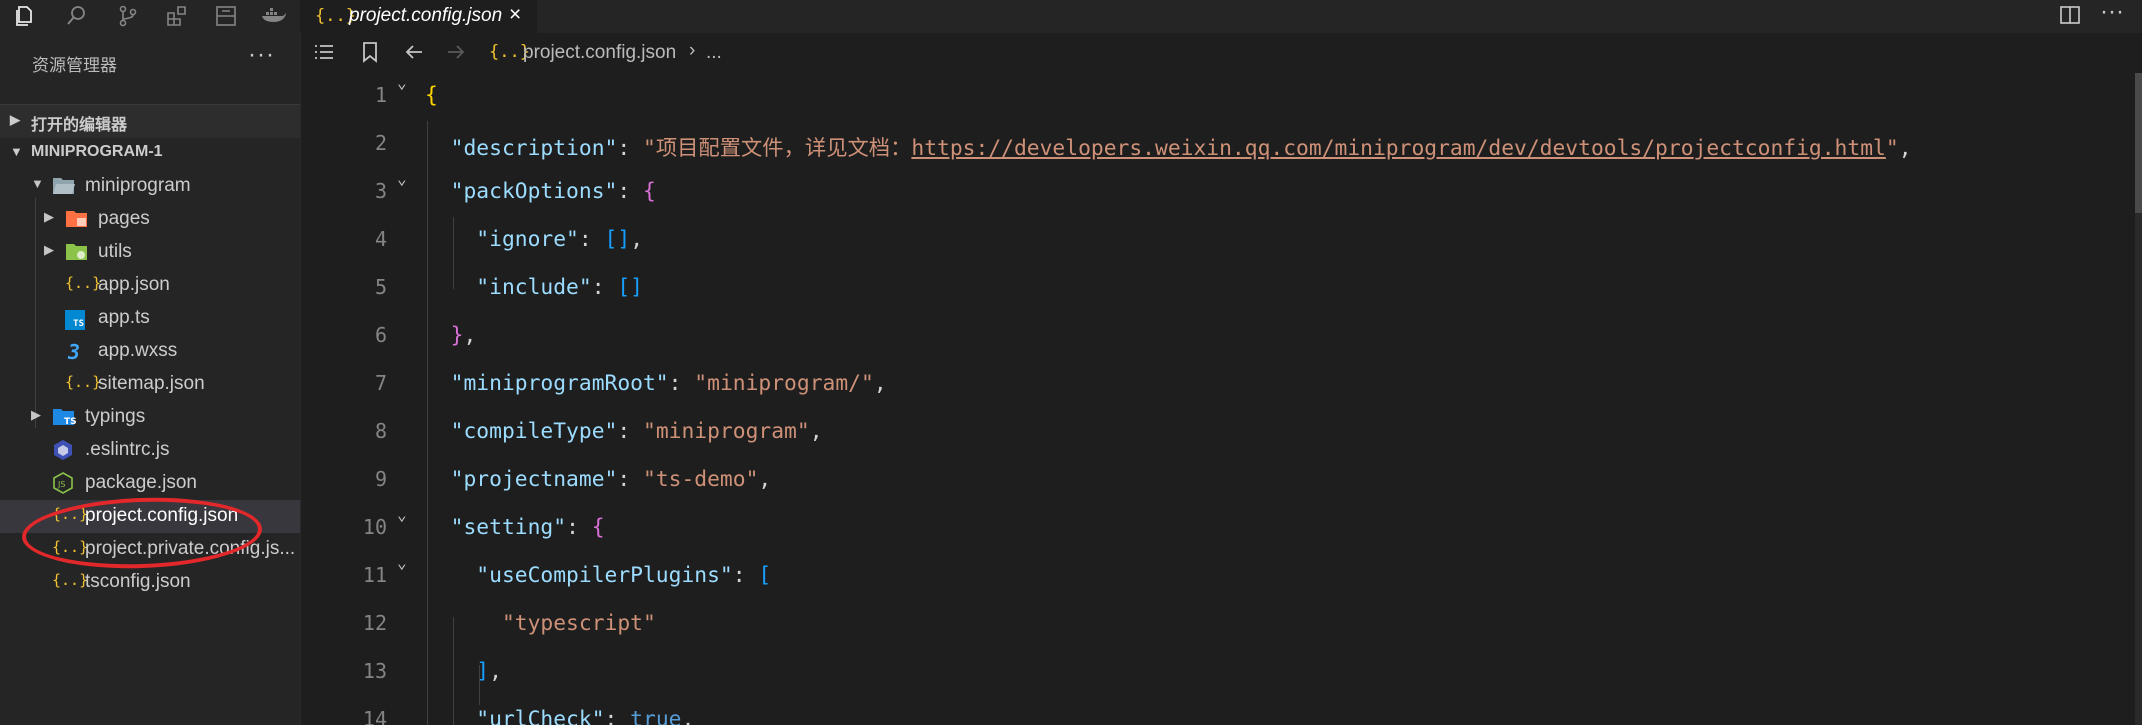 The width and height of the screenshot is (2142, 725). What do you see at coordinates (324, 54) in the screenshot?
I see `outline-list-icon` at bounding box center [324, 54].